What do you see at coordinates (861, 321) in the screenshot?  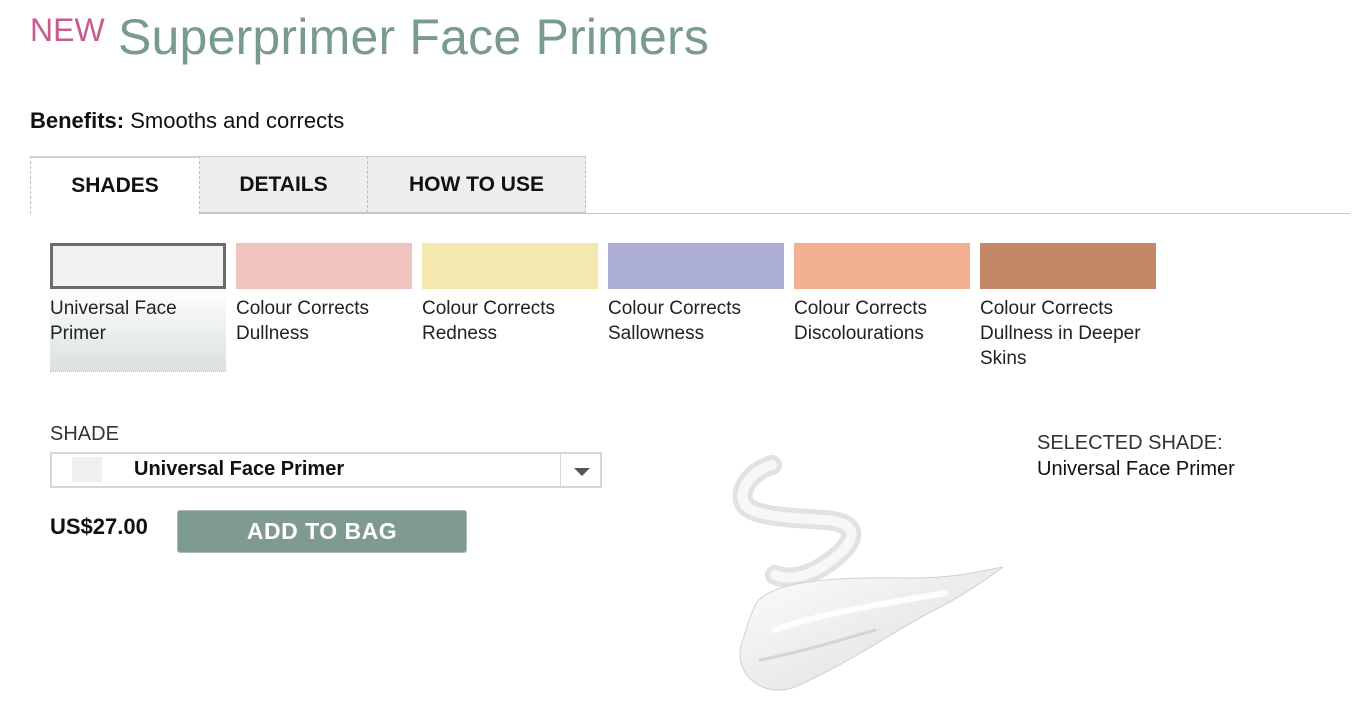 I see `swatch-label: Colour Corrects Discolourations` at bounding box center [861, 321].